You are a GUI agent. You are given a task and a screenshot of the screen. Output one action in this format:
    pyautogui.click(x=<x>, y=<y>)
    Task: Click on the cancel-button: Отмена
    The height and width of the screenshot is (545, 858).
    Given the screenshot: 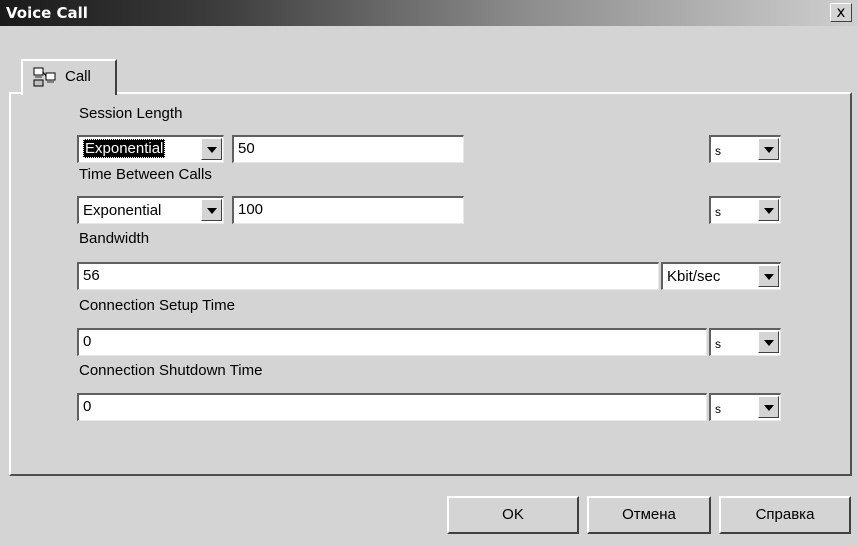 What is the action you would take?
    pyautogui.click(x=649, y=515)
    